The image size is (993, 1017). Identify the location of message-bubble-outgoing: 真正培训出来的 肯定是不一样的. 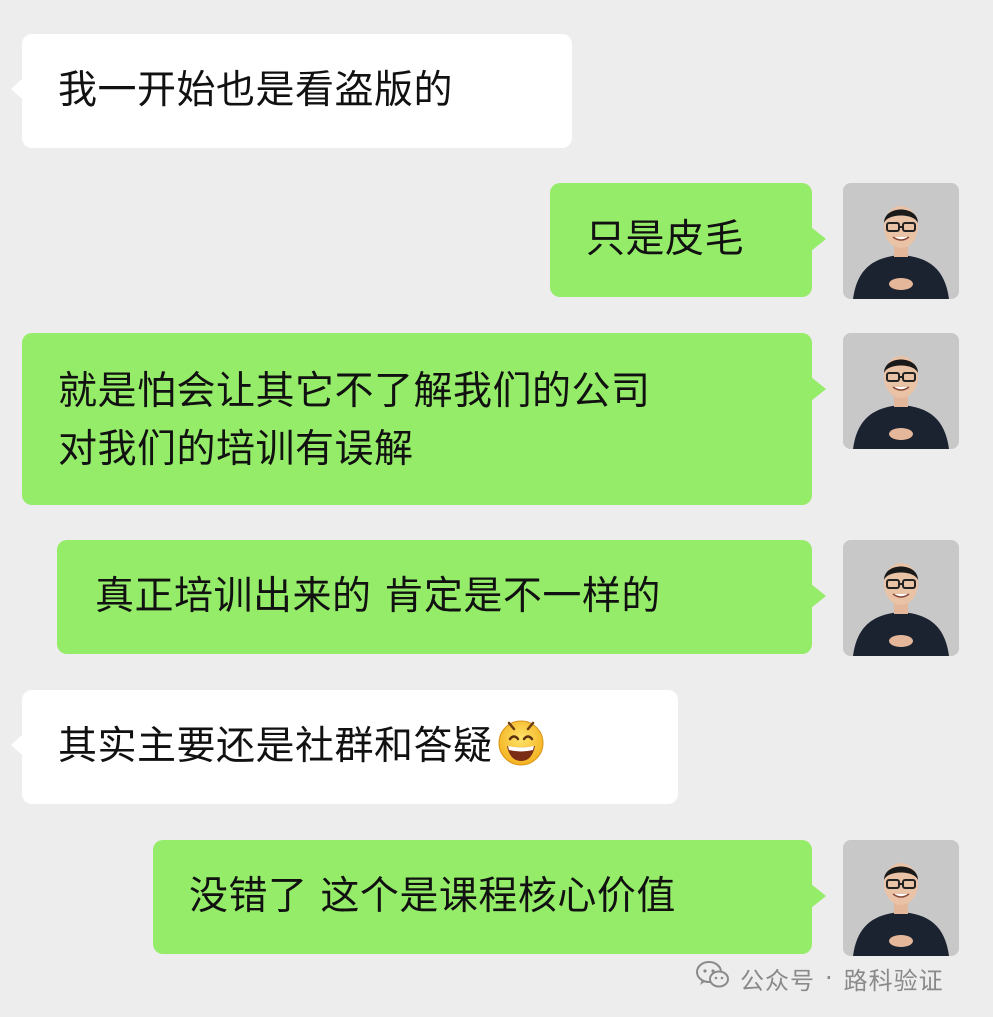
(441, 597).